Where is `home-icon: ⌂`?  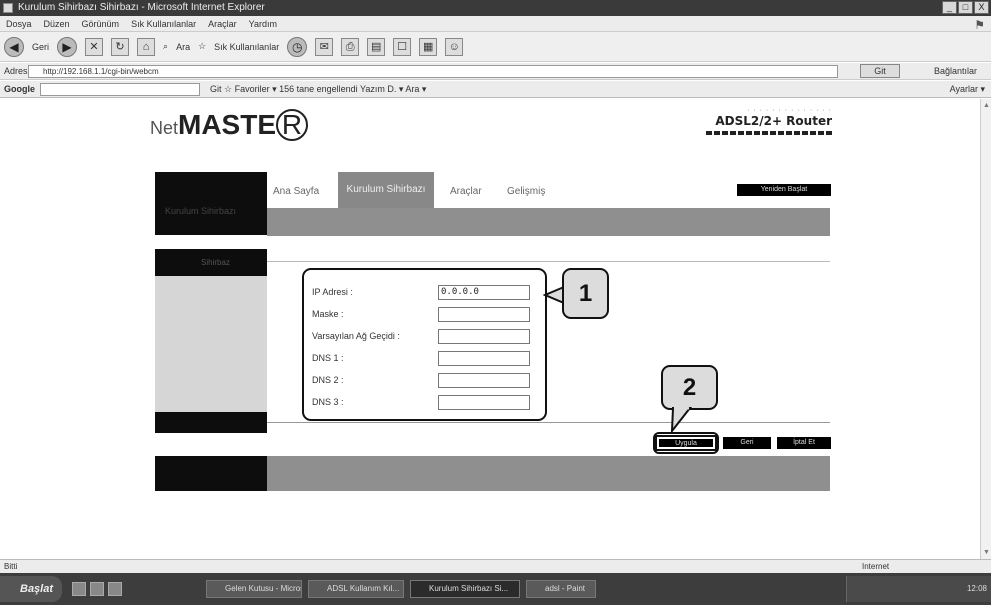
home-icon: ⌂ is located at coordinates (146, 46).